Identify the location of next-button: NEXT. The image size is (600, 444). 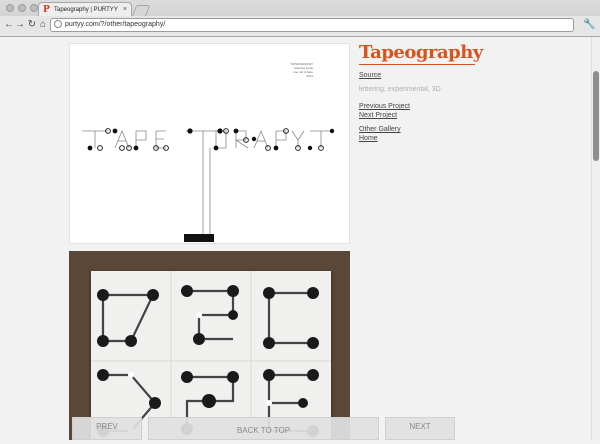
(420, 428).